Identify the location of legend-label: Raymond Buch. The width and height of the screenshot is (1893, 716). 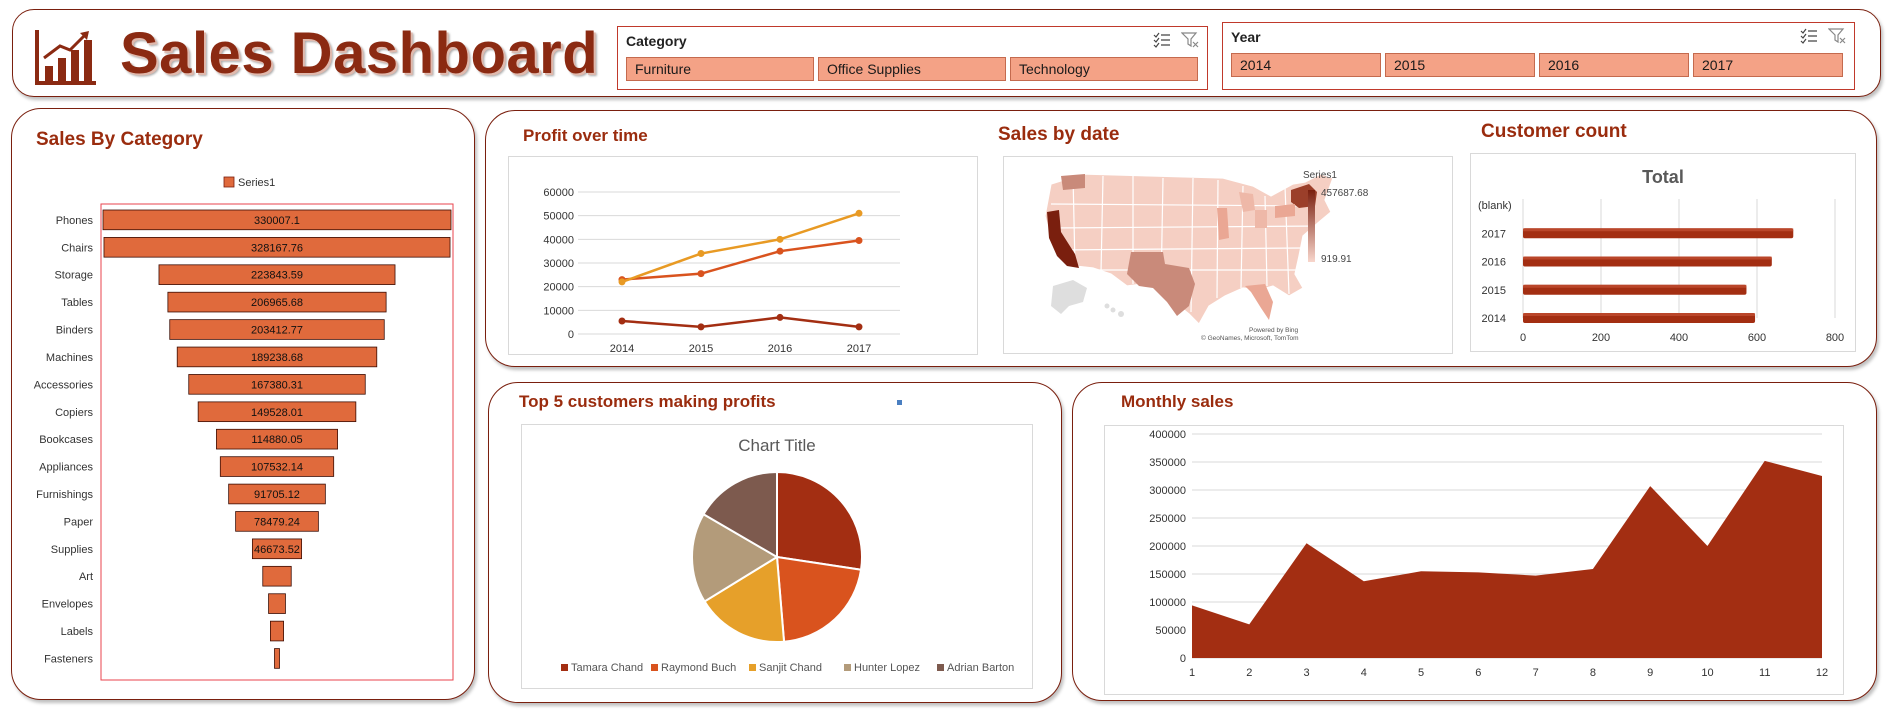
(698, 668).